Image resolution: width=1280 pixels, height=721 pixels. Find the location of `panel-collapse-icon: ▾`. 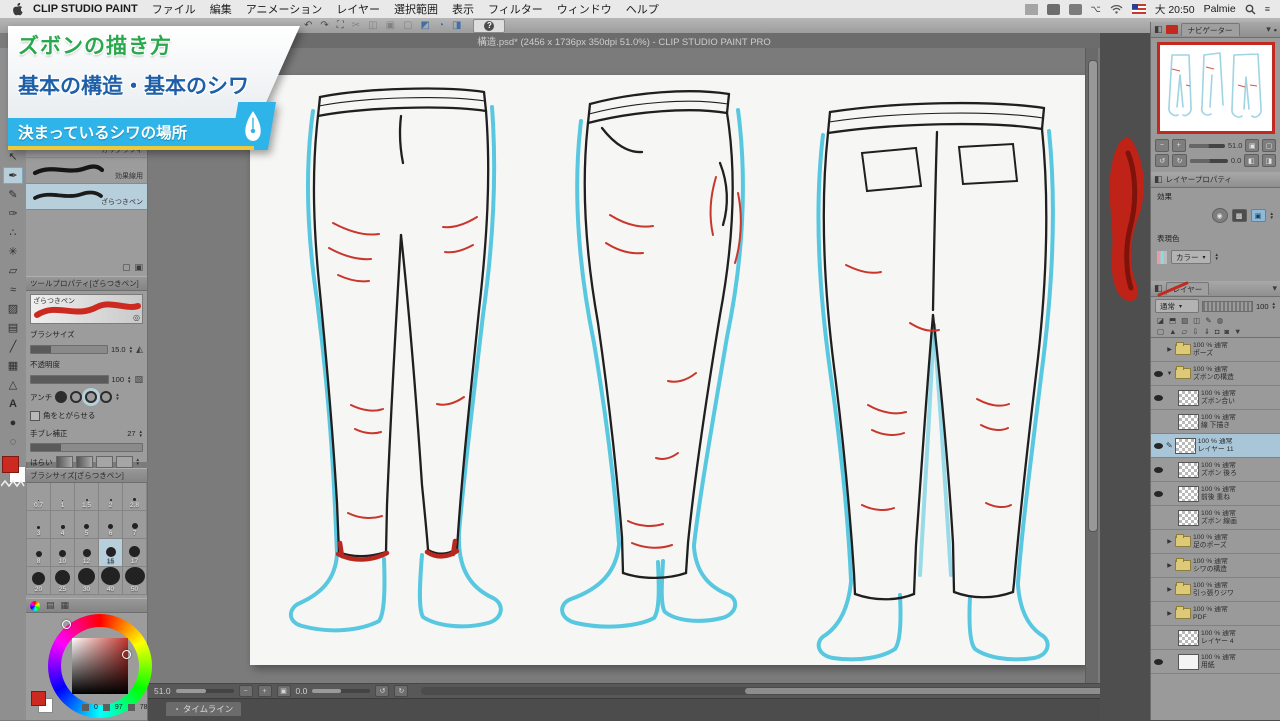

panel-collapse-icon: ▾ is located at coordinates (1268, 29).